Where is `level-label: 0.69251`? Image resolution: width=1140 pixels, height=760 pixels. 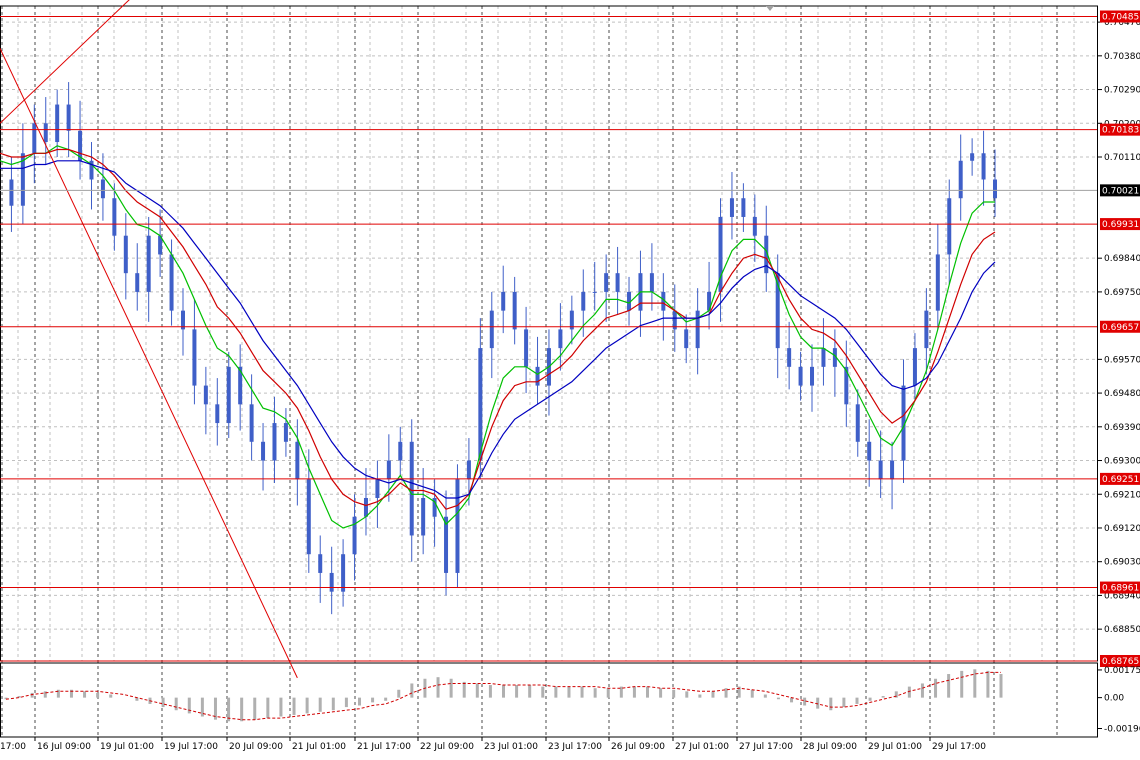
level-label: 0.69251 is located at coordinates (1120, 480).